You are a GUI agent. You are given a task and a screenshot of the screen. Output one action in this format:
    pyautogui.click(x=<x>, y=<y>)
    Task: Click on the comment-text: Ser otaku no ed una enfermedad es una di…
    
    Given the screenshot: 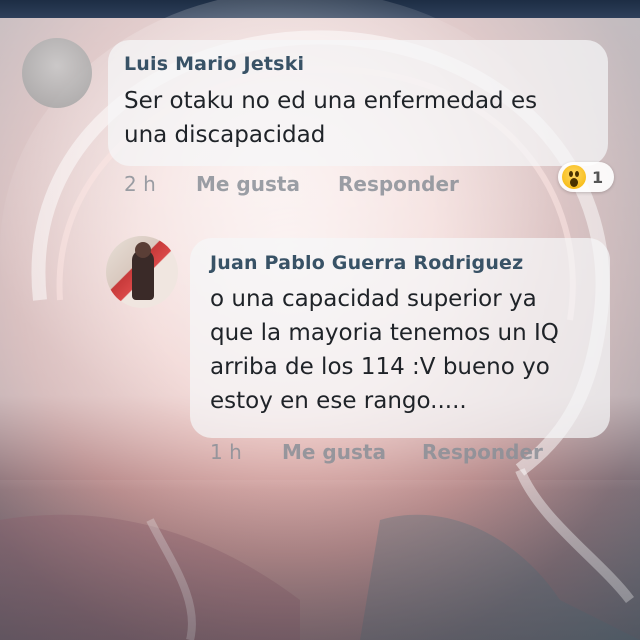 What is the action you would take?
    pyautogui.click(x=331, y=118)
    